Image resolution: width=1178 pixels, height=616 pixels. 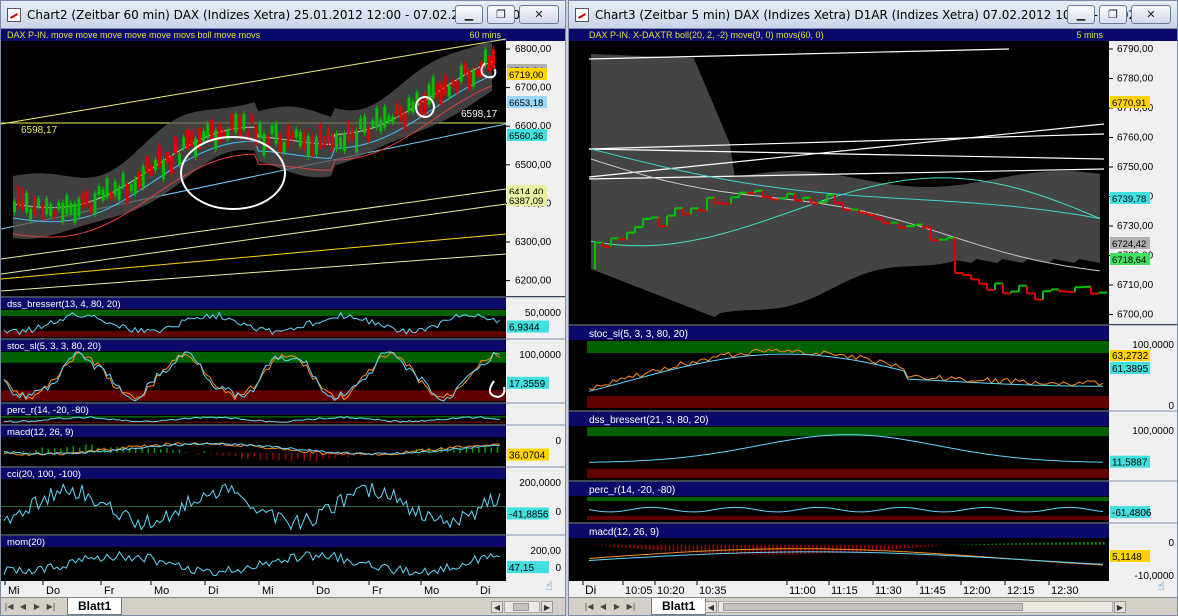 I want to click on value-tag: 11,5887, so click(x=1130, y=463).